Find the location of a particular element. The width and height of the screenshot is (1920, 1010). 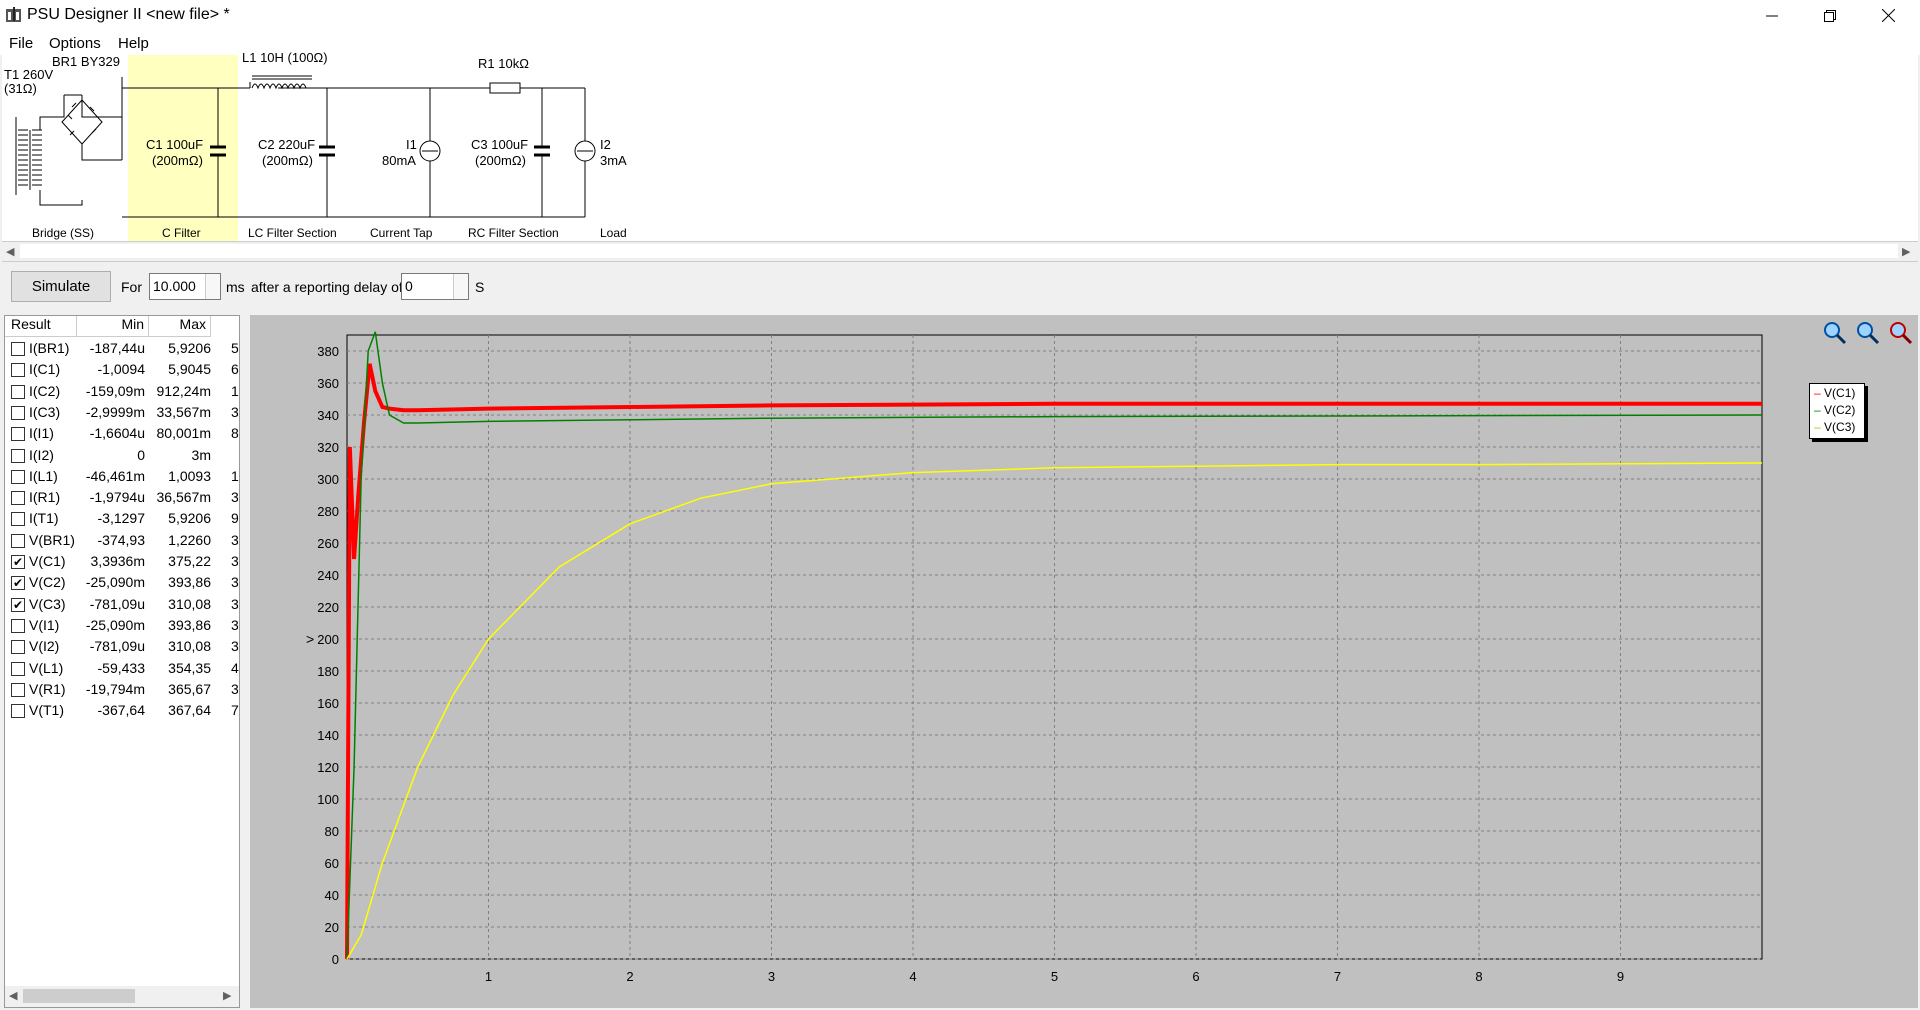

y-tick-label: 0 is located at coordinates (335, 959).